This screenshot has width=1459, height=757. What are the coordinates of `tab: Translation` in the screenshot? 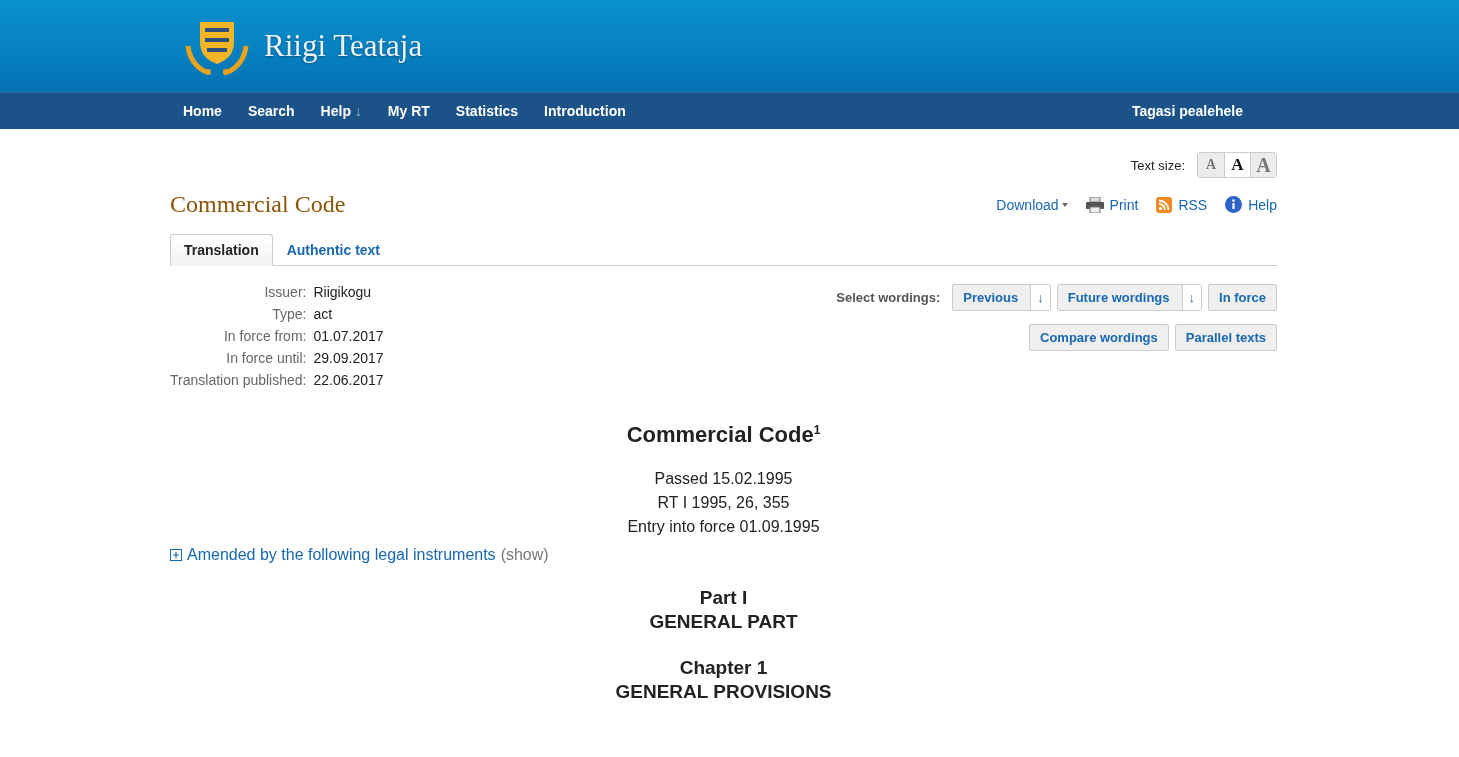 It's located at (221, 250).